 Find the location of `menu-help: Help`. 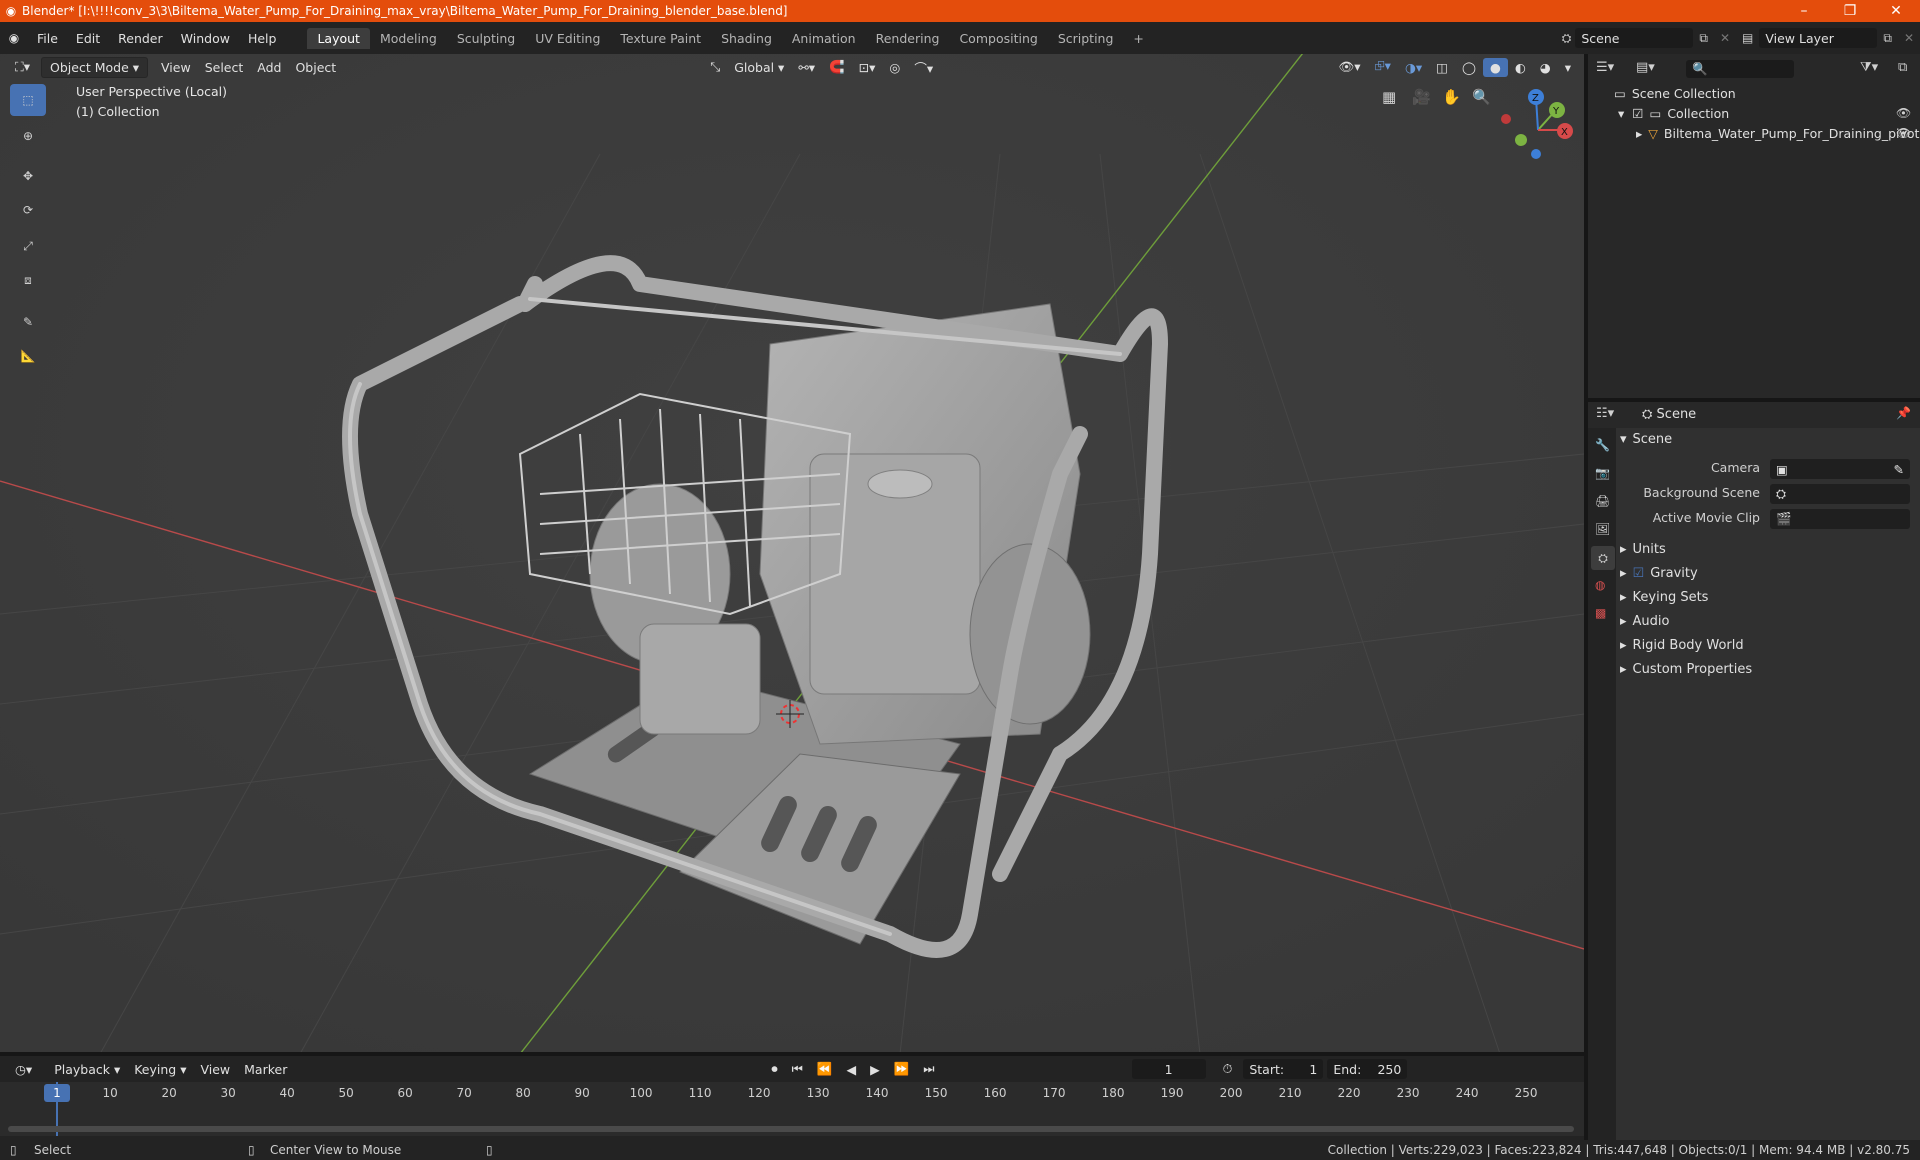

menu-help: Help is located at coordinates (262, 38).